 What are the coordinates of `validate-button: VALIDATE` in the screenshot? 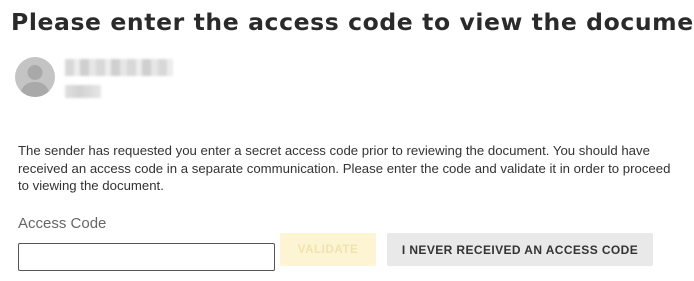 It's located at (328, 249).